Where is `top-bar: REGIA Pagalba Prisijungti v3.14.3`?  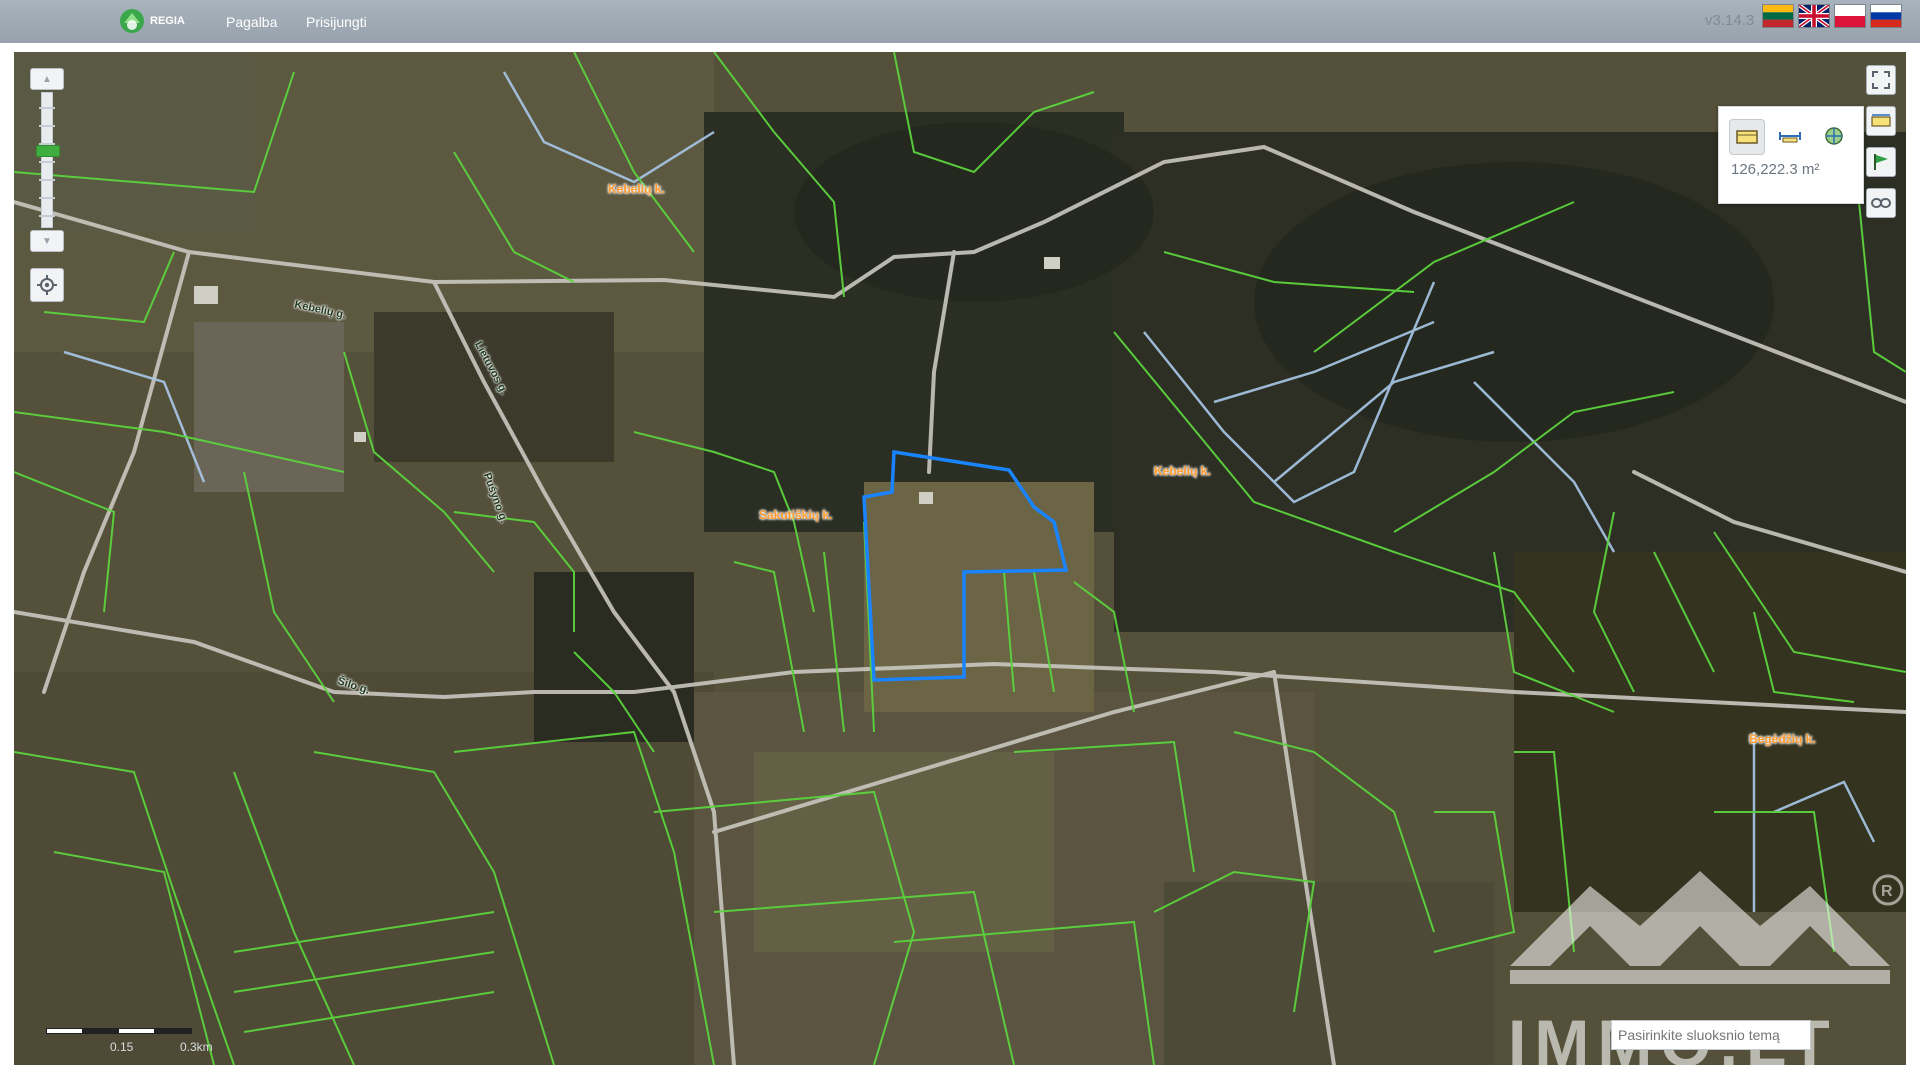
top-bar: REGIA Pagalba Prisijungti v3.14.3 is located at coordinates (960, 21).